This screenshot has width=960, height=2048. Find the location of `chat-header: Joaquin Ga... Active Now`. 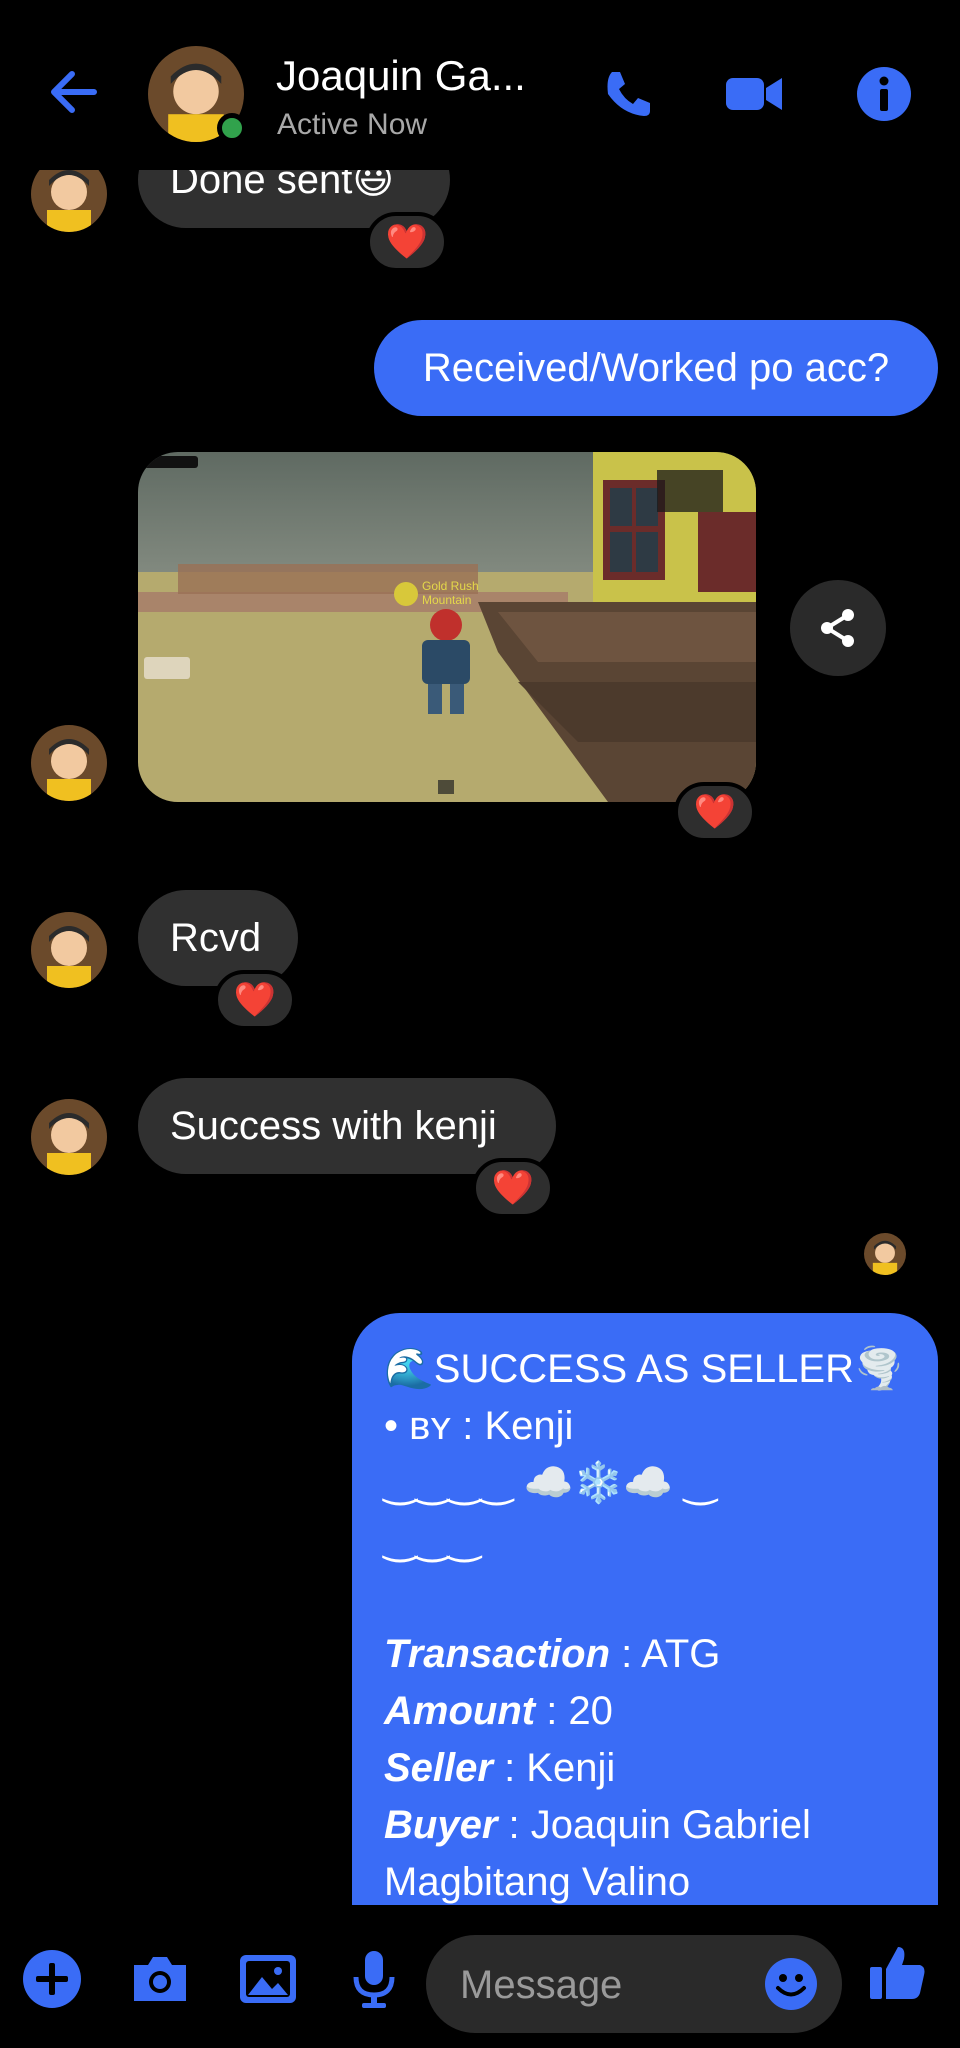

chat-header: Joaquin Ga... Active Now is located at coordinates (480, 85).